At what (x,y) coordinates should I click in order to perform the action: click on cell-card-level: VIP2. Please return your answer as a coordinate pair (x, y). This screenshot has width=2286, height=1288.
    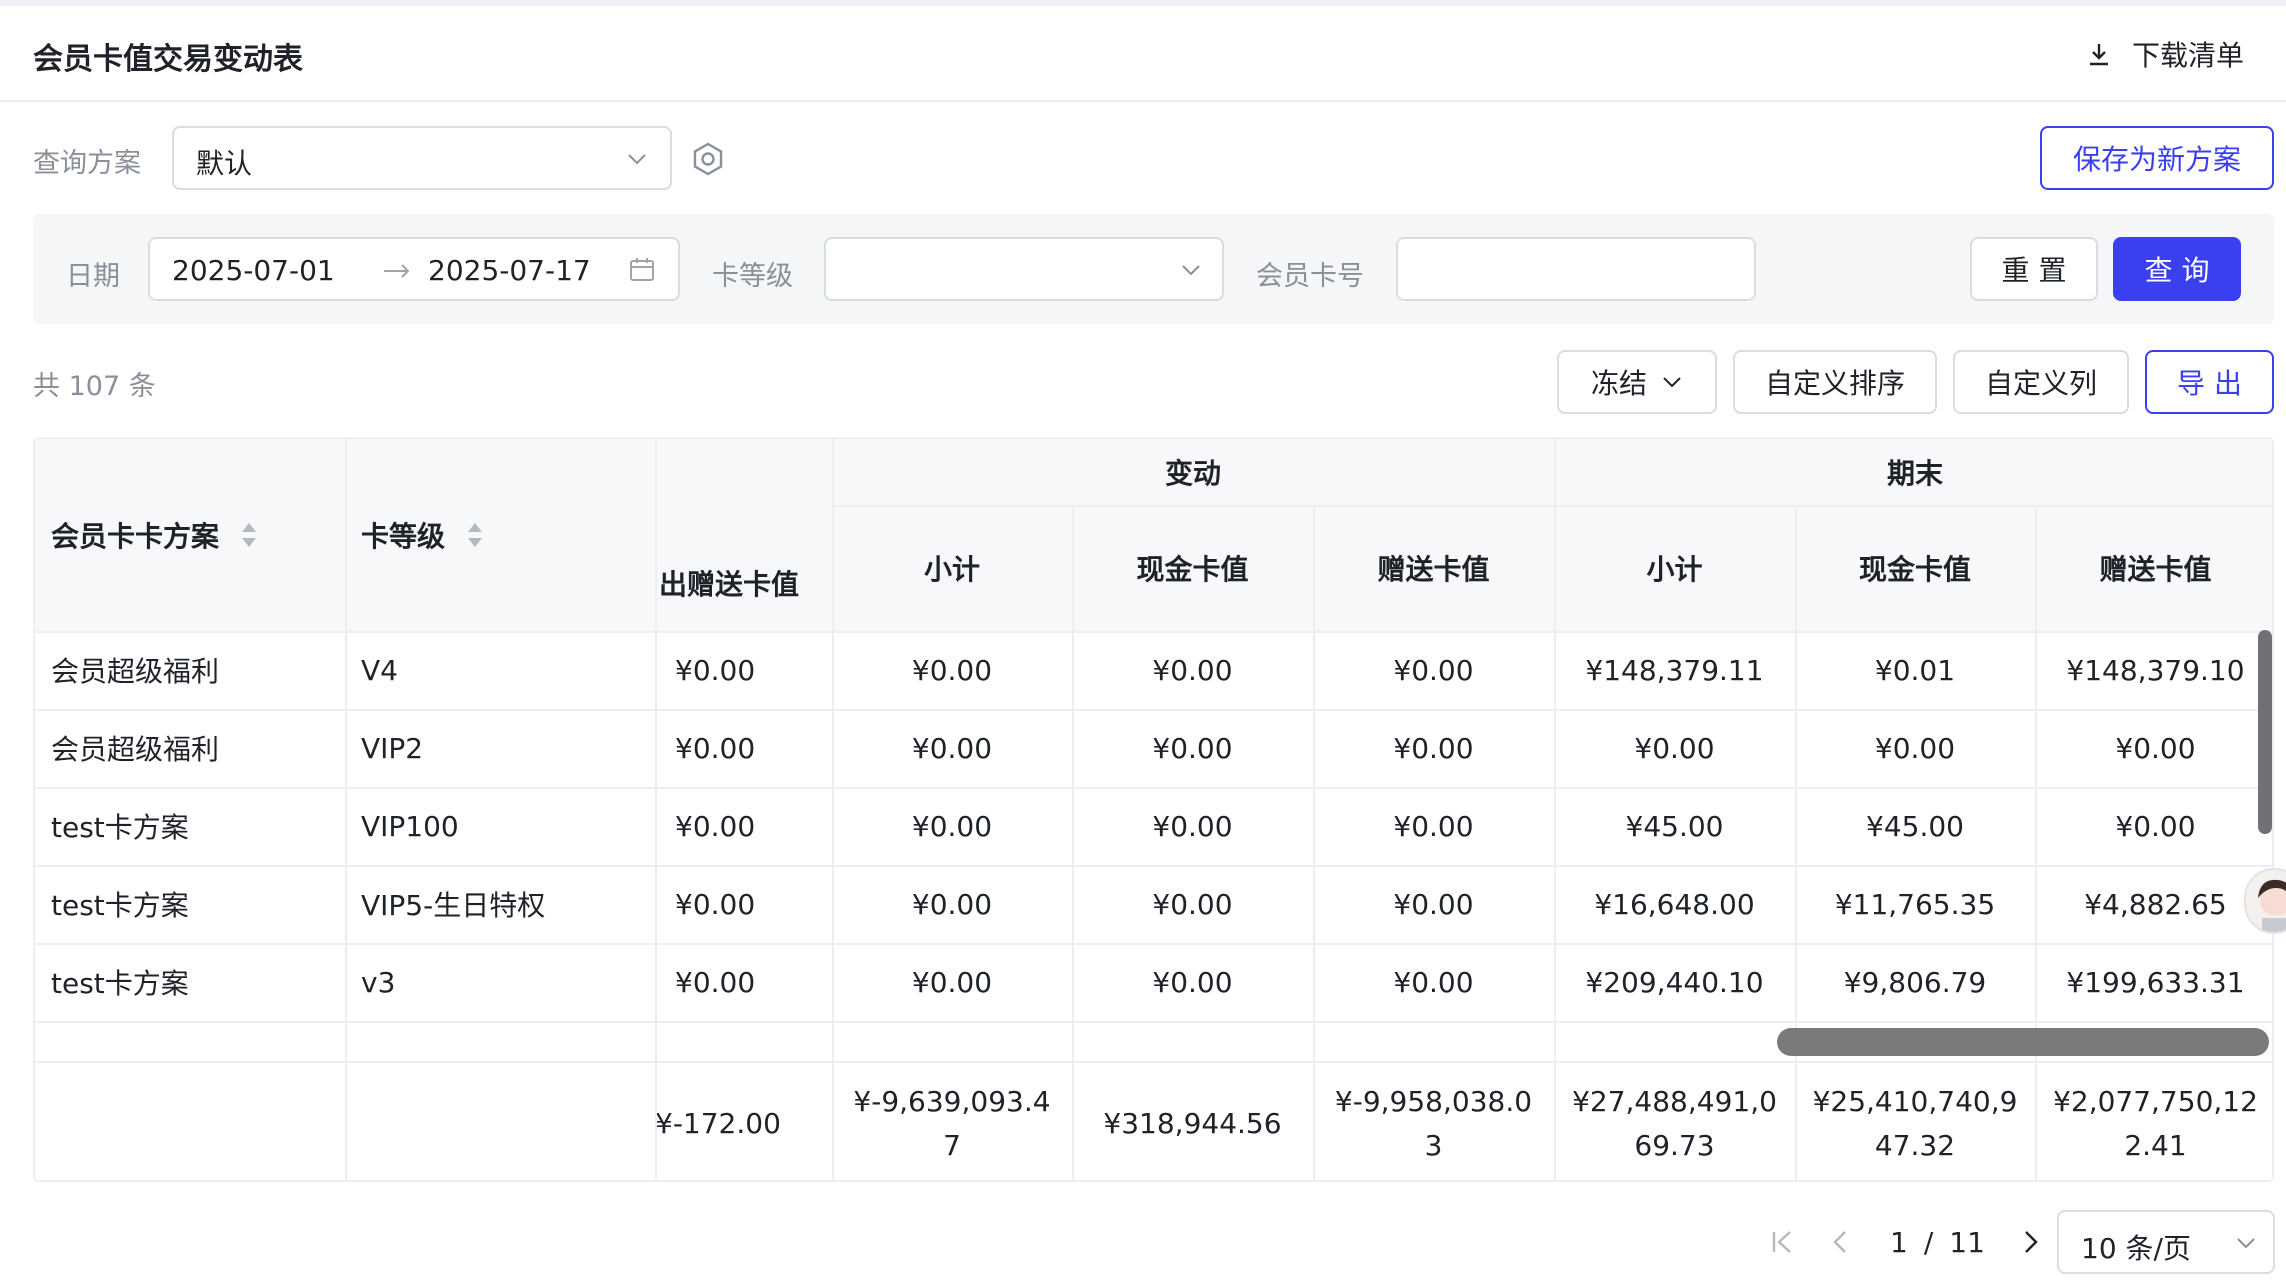
    Looking at the image, I should click on (392, 748).